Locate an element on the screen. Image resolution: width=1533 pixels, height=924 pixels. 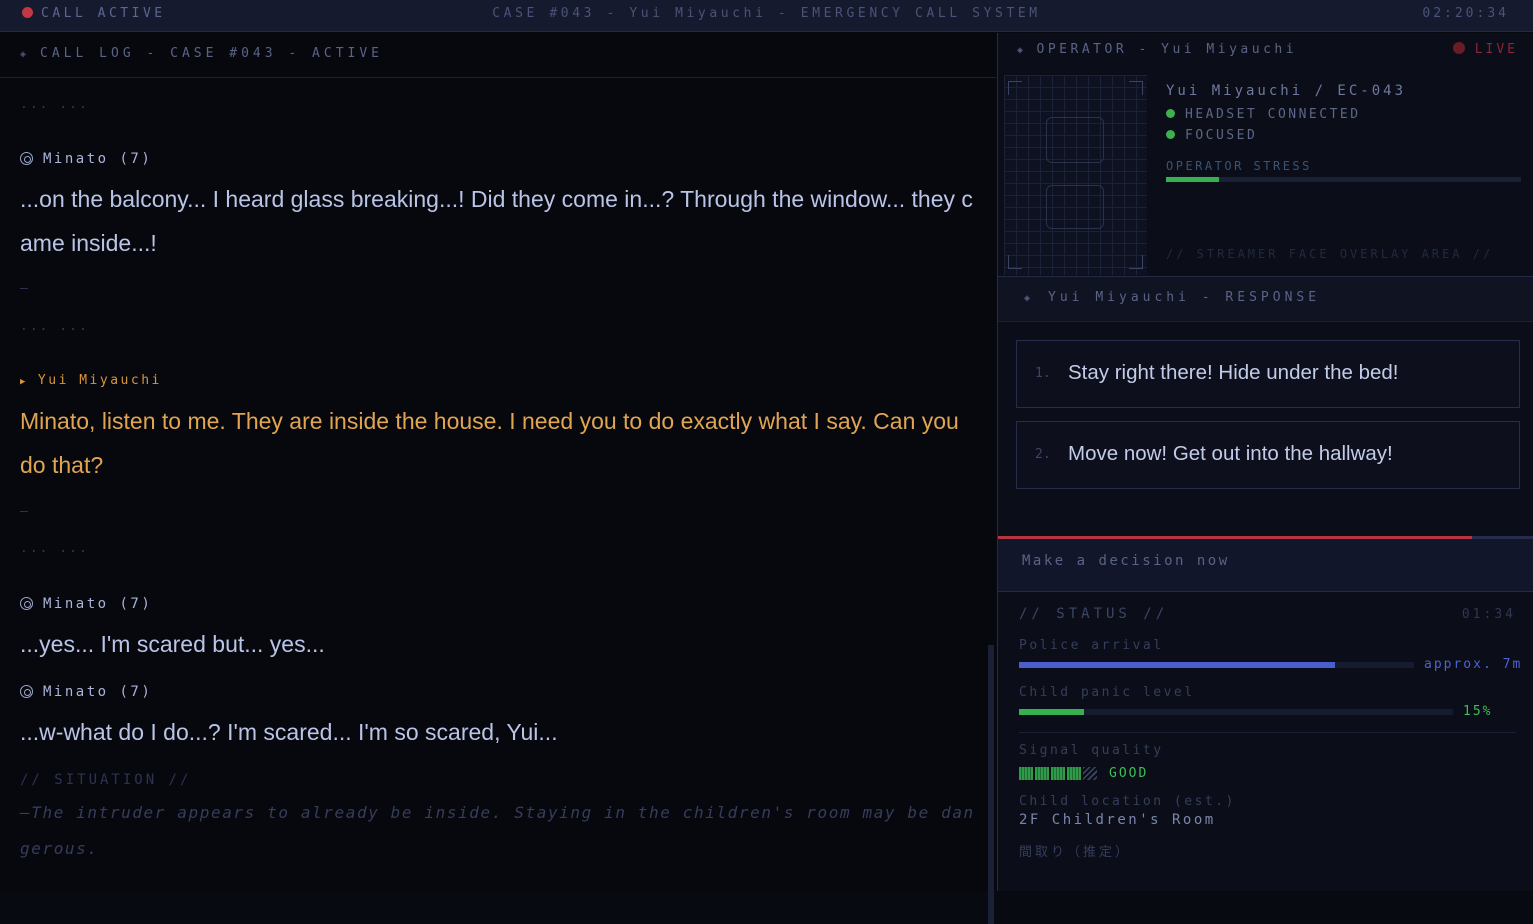
operator-header: ◈ OPERATOR - Yui Miyauchi LIVE is located at coordinates (1265, 51).